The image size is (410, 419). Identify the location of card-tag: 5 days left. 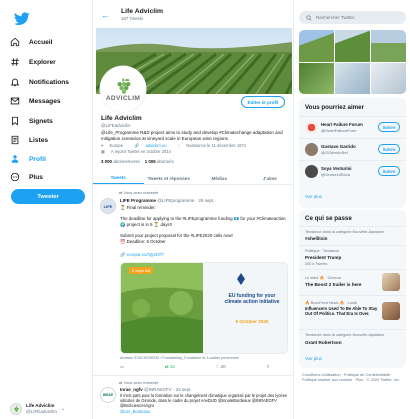
(141, 270).